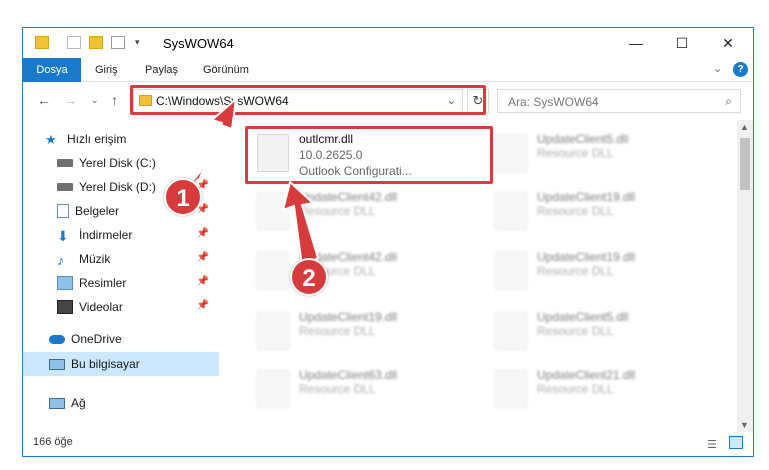  I want to click on search-box: Ara: SysWOW64 ⌕, so click(619, 101).